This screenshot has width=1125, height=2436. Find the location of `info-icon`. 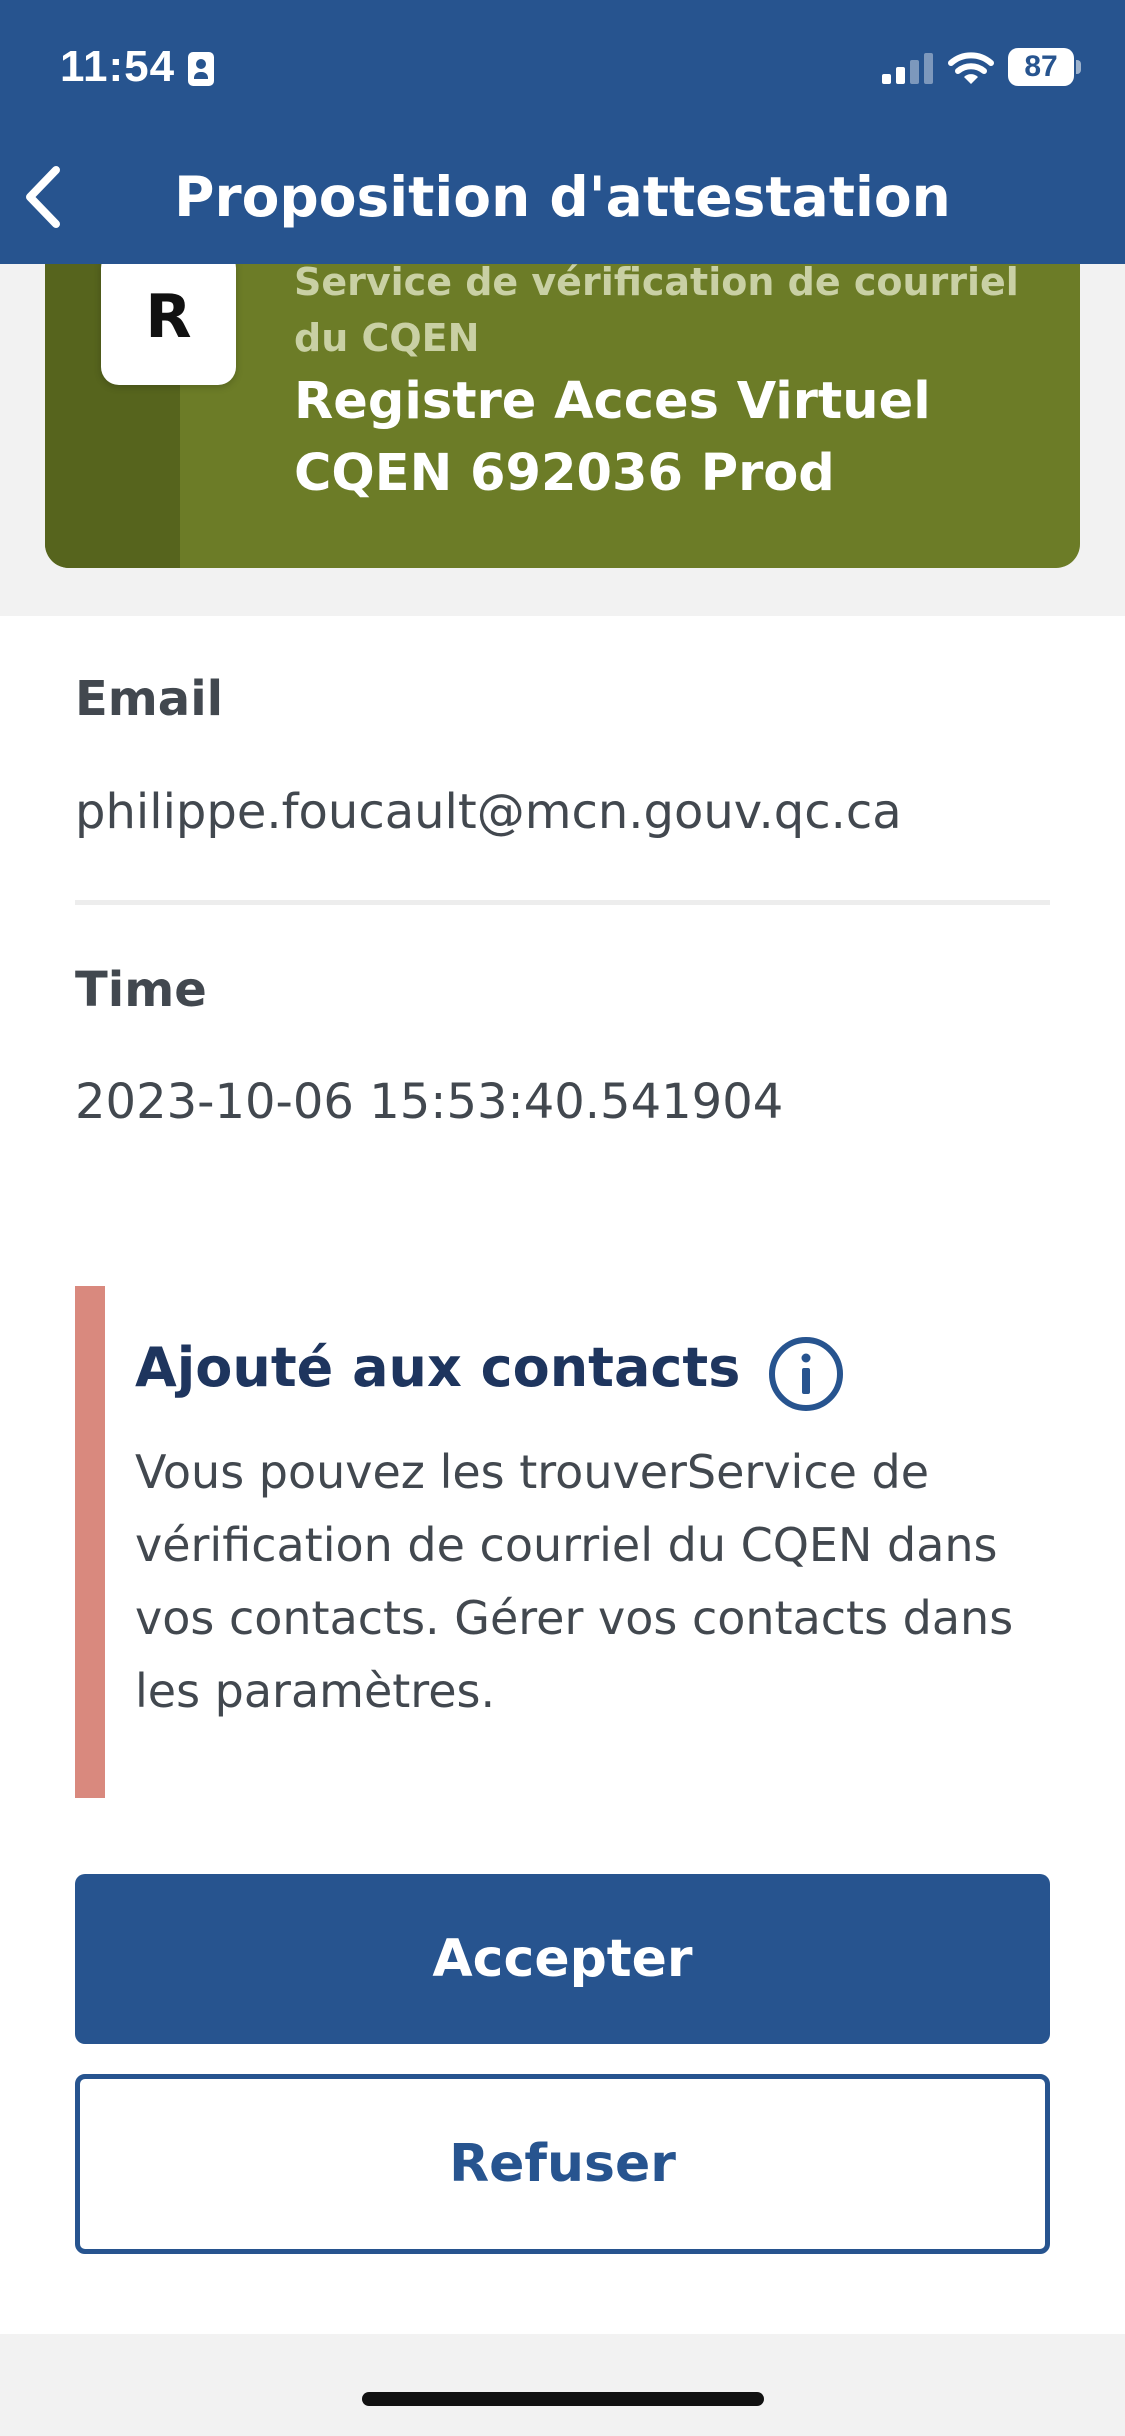

info-icon is located at coordinates (806, 1374).